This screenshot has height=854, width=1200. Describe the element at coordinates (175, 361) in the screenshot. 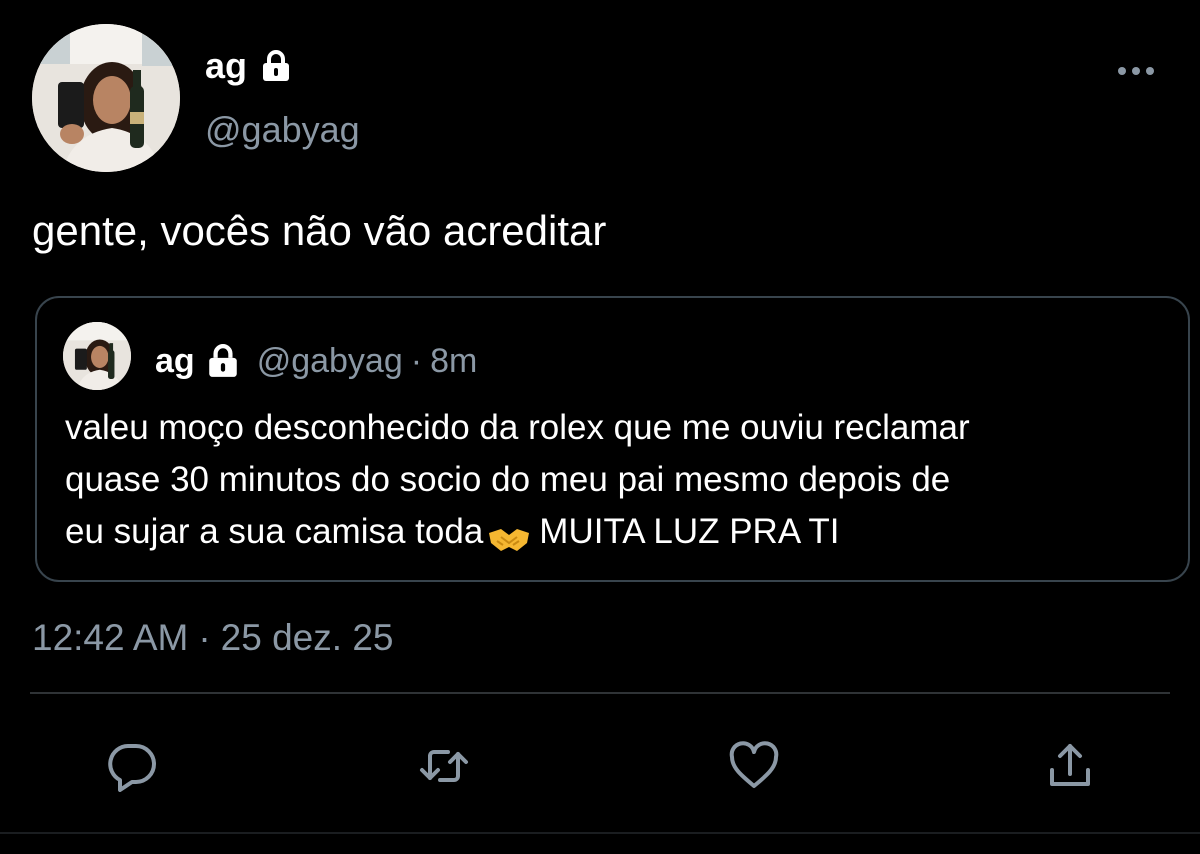

I see `quoted-display-name: ag` at that location.